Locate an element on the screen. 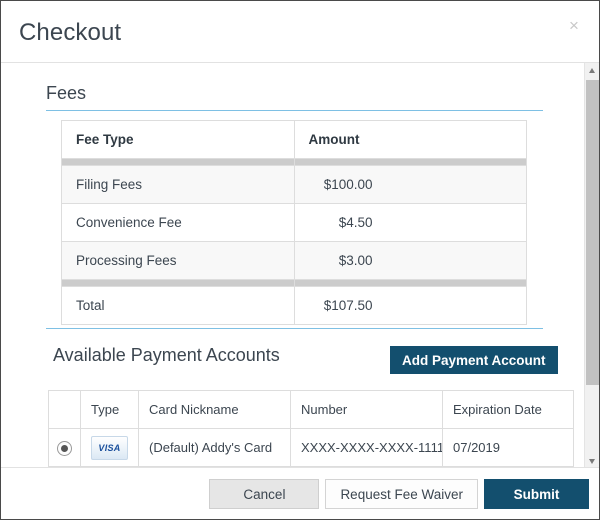 This screenshot has height=520, width=600. fee-type-cell: Filing Fees is located at coordinates (178, 184).